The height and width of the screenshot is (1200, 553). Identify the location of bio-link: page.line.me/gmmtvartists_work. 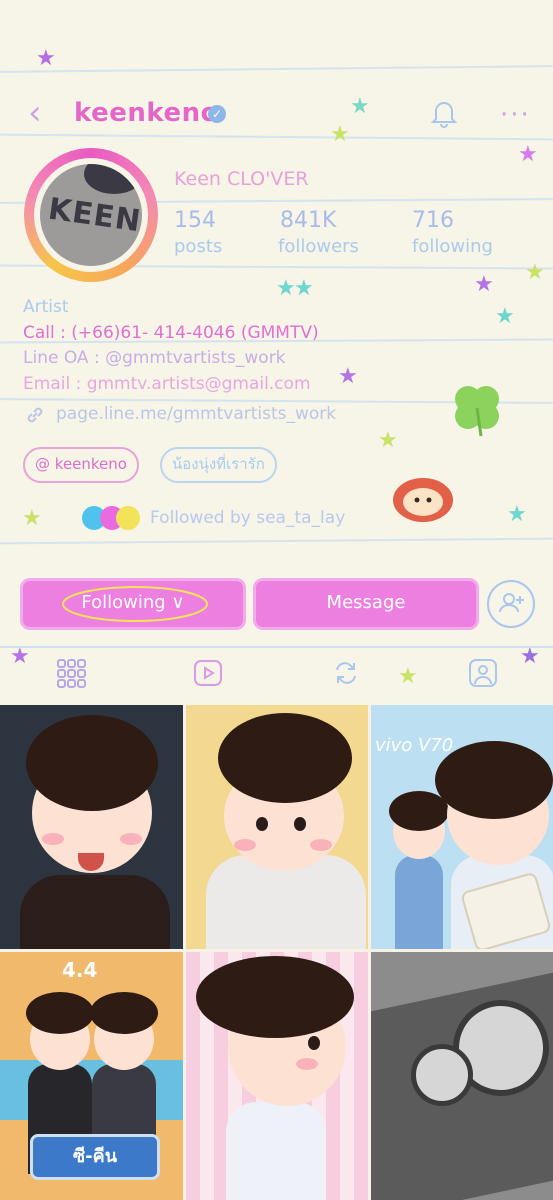
(196, 414).